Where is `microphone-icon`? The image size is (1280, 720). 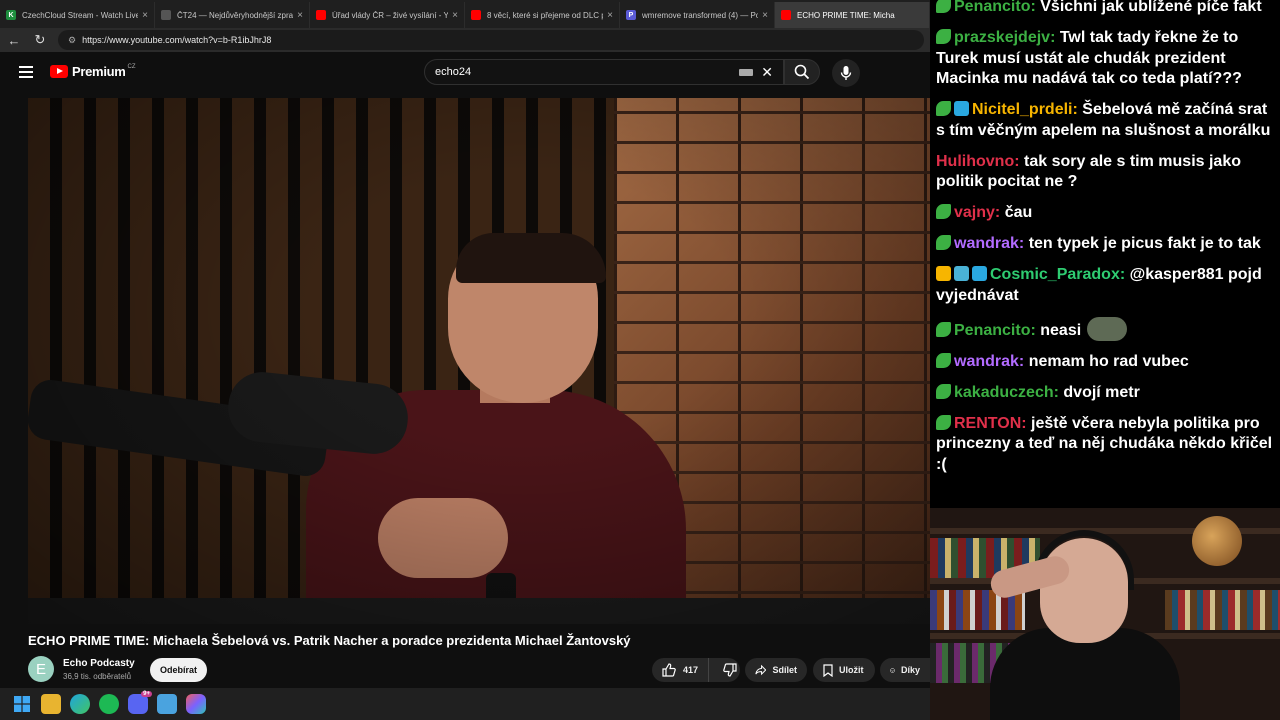 microphone-icon is located at coordinates (846, 73).